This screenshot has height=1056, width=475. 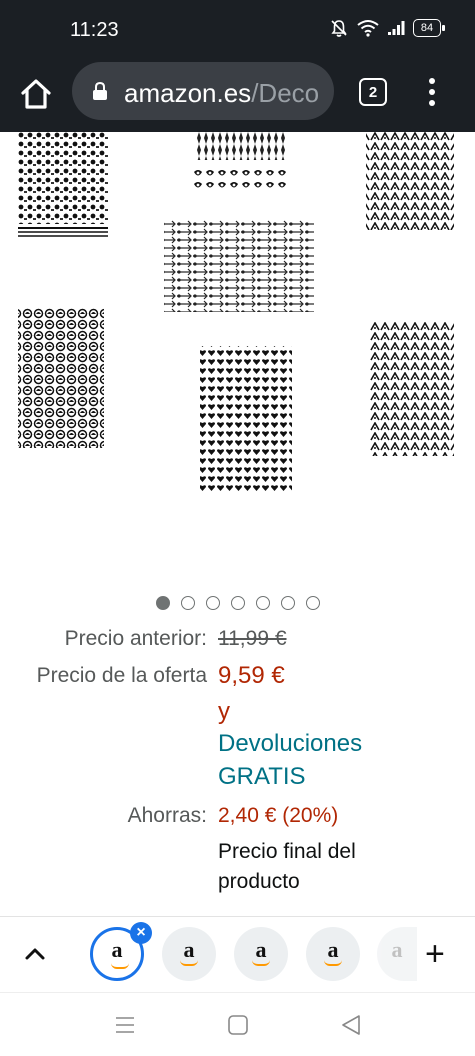 I want to click on tab-thumbnail-active: a ×, so click(x=121, y=951).